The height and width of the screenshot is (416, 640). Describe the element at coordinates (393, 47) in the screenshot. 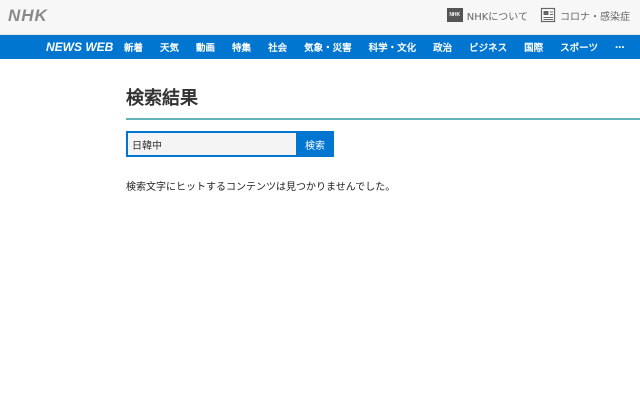

I see `nav-item-science: 科学・文化` at that location.